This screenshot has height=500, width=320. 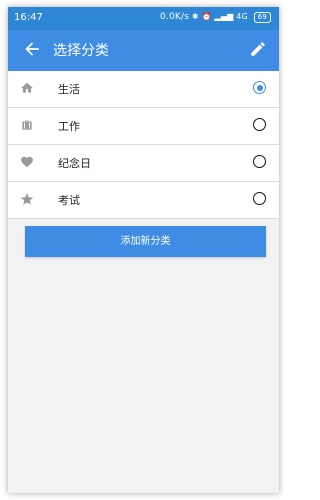 I want to click on arrow-left-icon, so click(x=32, y=49).